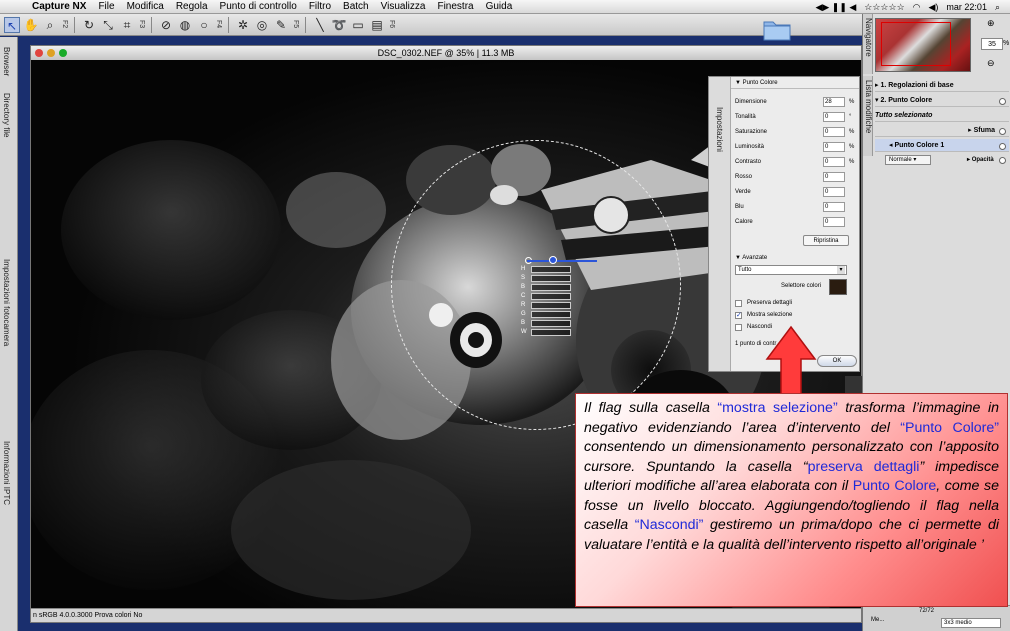 The height and width of the screenshot is (631, 1010). Describe the element at coordinates (966, 7) in the screenshot. I see `menu-clock: mar 22:01` at that location.